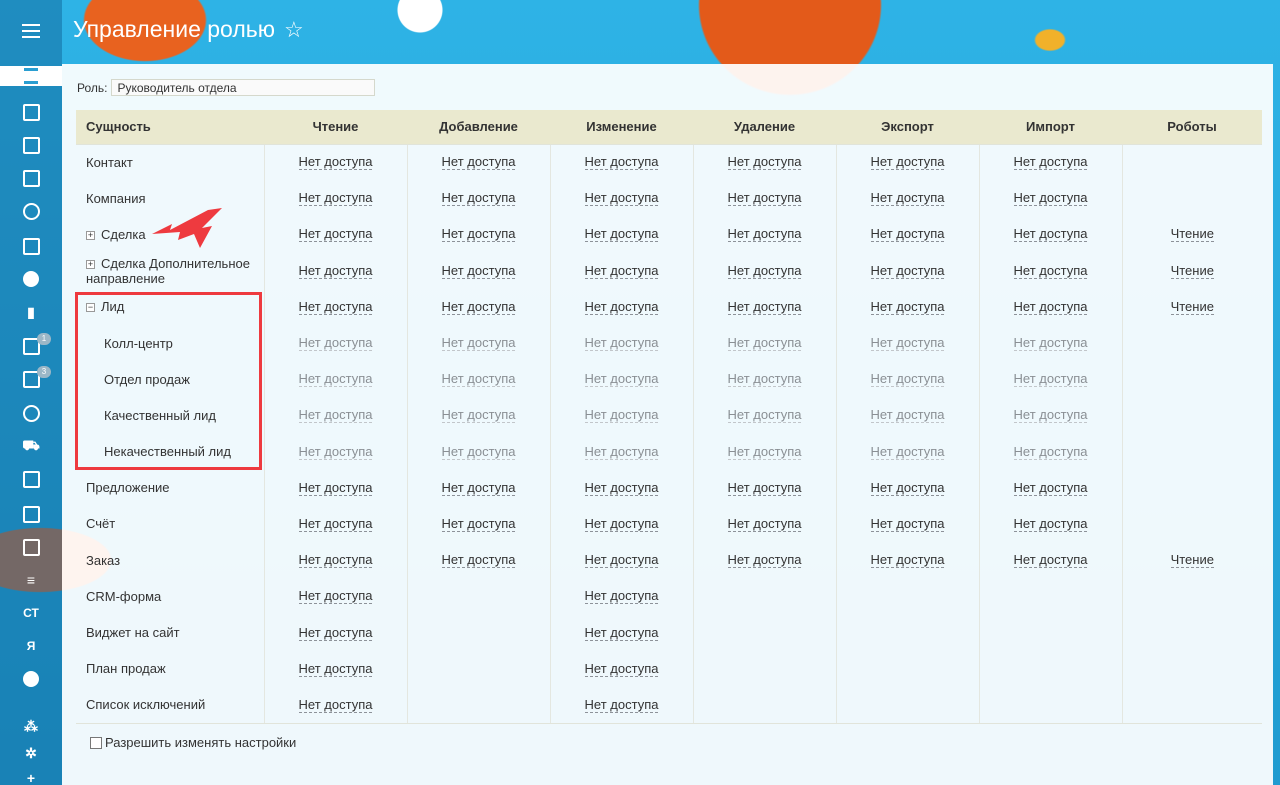 The height and width of the screenshot is (785, 1280). I want to click on robot-icon, so click(31, 112).